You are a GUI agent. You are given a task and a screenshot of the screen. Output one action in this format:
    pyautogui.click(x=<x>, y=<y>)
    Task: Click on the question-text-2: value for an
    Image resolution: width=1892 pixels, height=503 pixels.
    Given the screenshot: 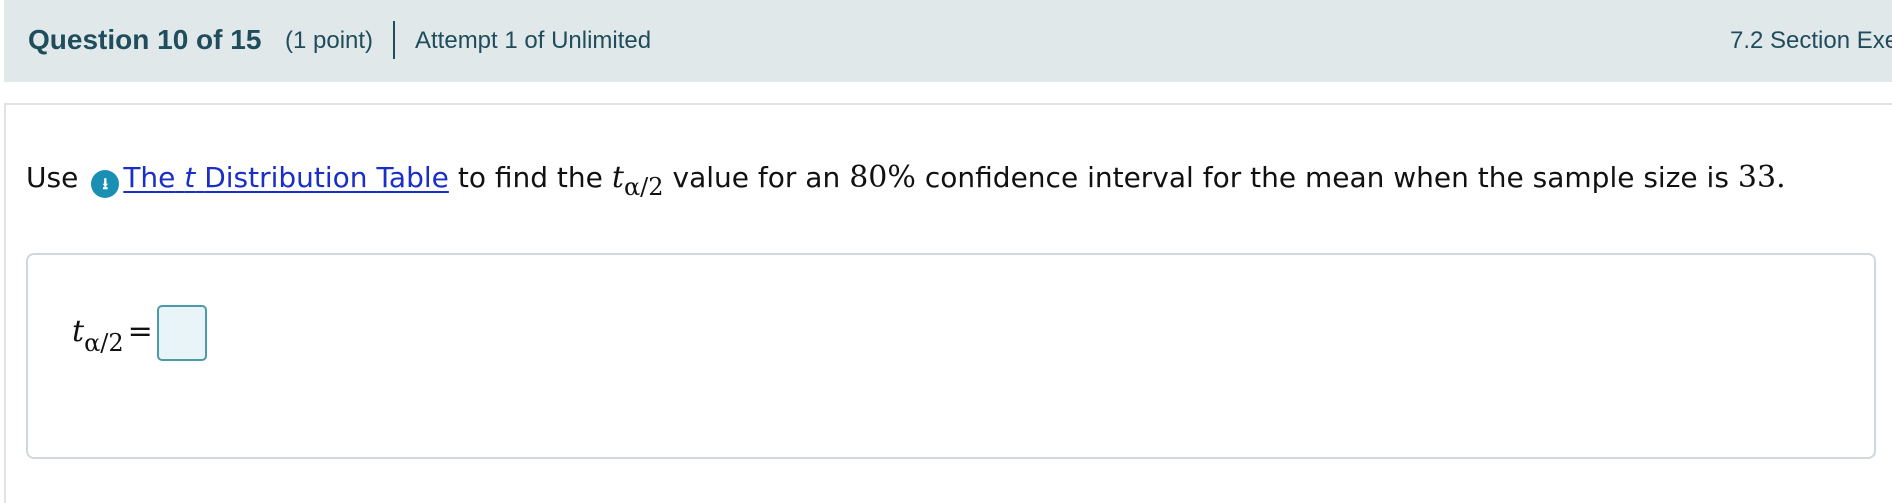 What is the action you would take?
    pyautogui.click(x=756, y=177)
    